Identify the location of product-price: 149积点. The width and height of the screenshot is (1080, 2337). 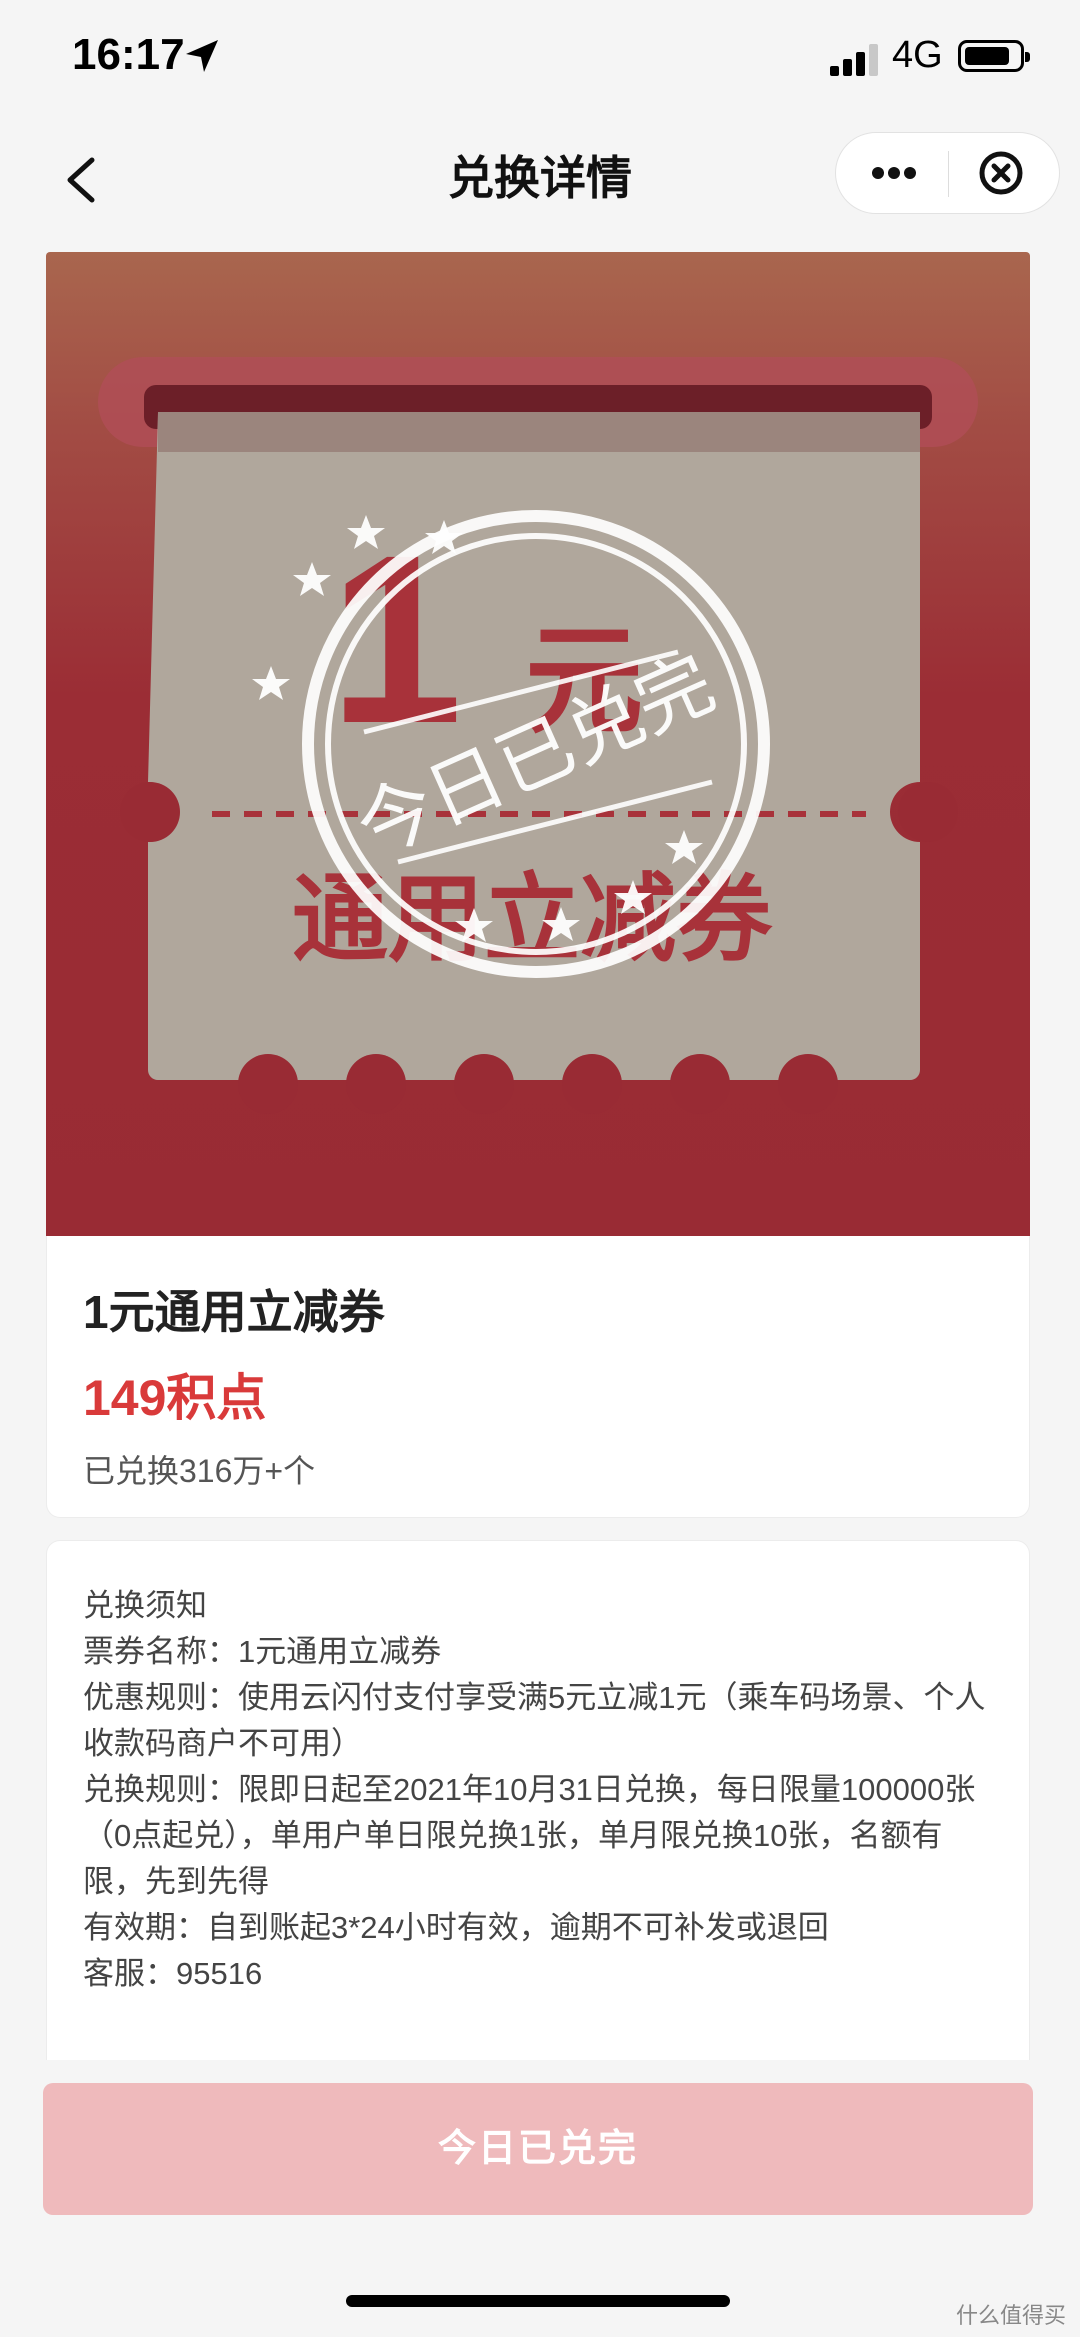
(175, 1398).